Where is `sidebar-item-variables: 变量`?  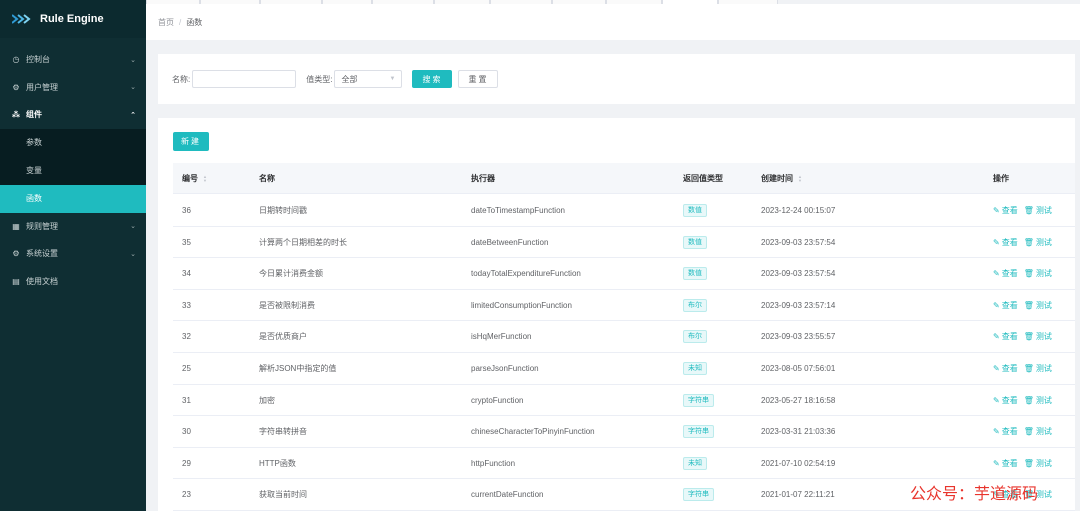 sidebar-item-variables: 变量 is located at coordinates (73, 171).